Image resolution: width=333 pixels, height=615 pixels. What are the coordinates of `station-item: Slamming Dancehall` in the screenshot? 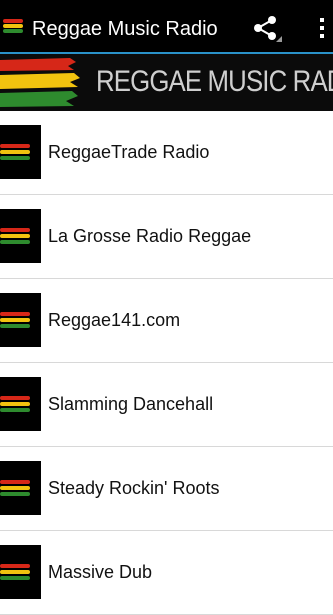 It's located at (166, 405).